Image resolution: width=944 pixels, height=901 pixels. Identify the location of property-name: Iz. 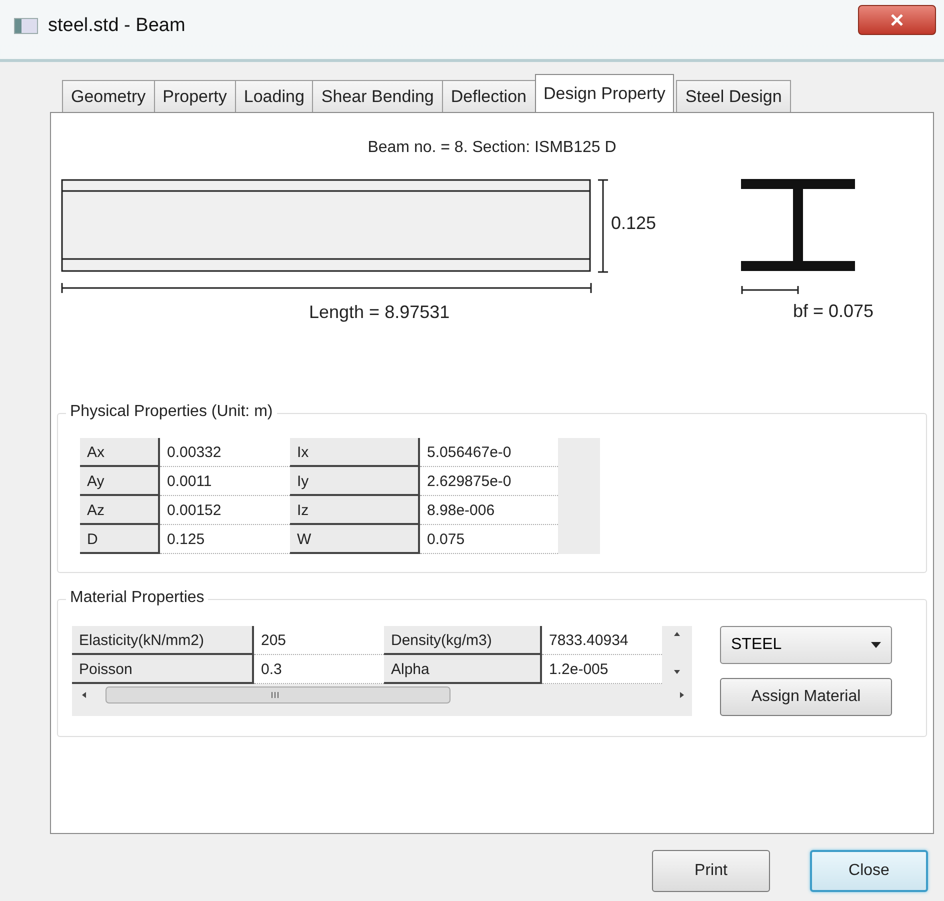
(355, 510).